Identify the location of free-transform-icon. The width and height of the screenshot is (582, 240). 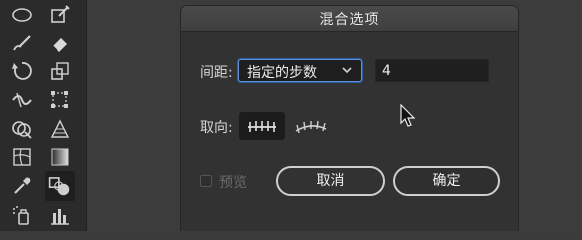
(60, 99).